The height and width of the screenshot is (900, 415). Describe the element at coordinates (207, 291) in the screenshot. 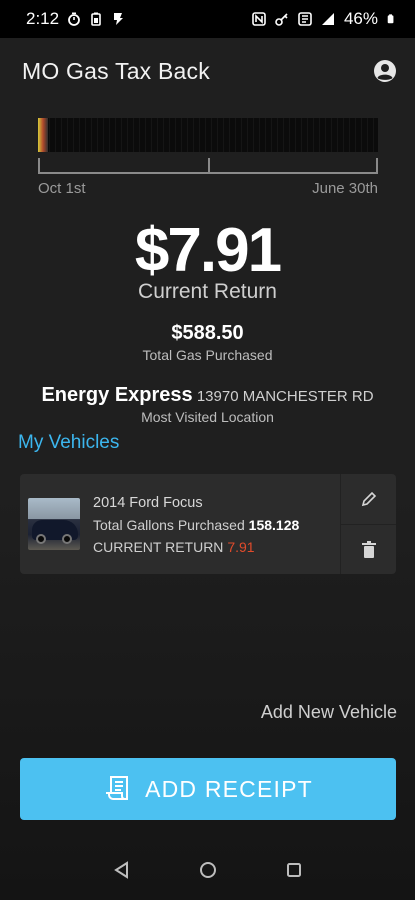

I see `current-return-label: Current Return` at that location.